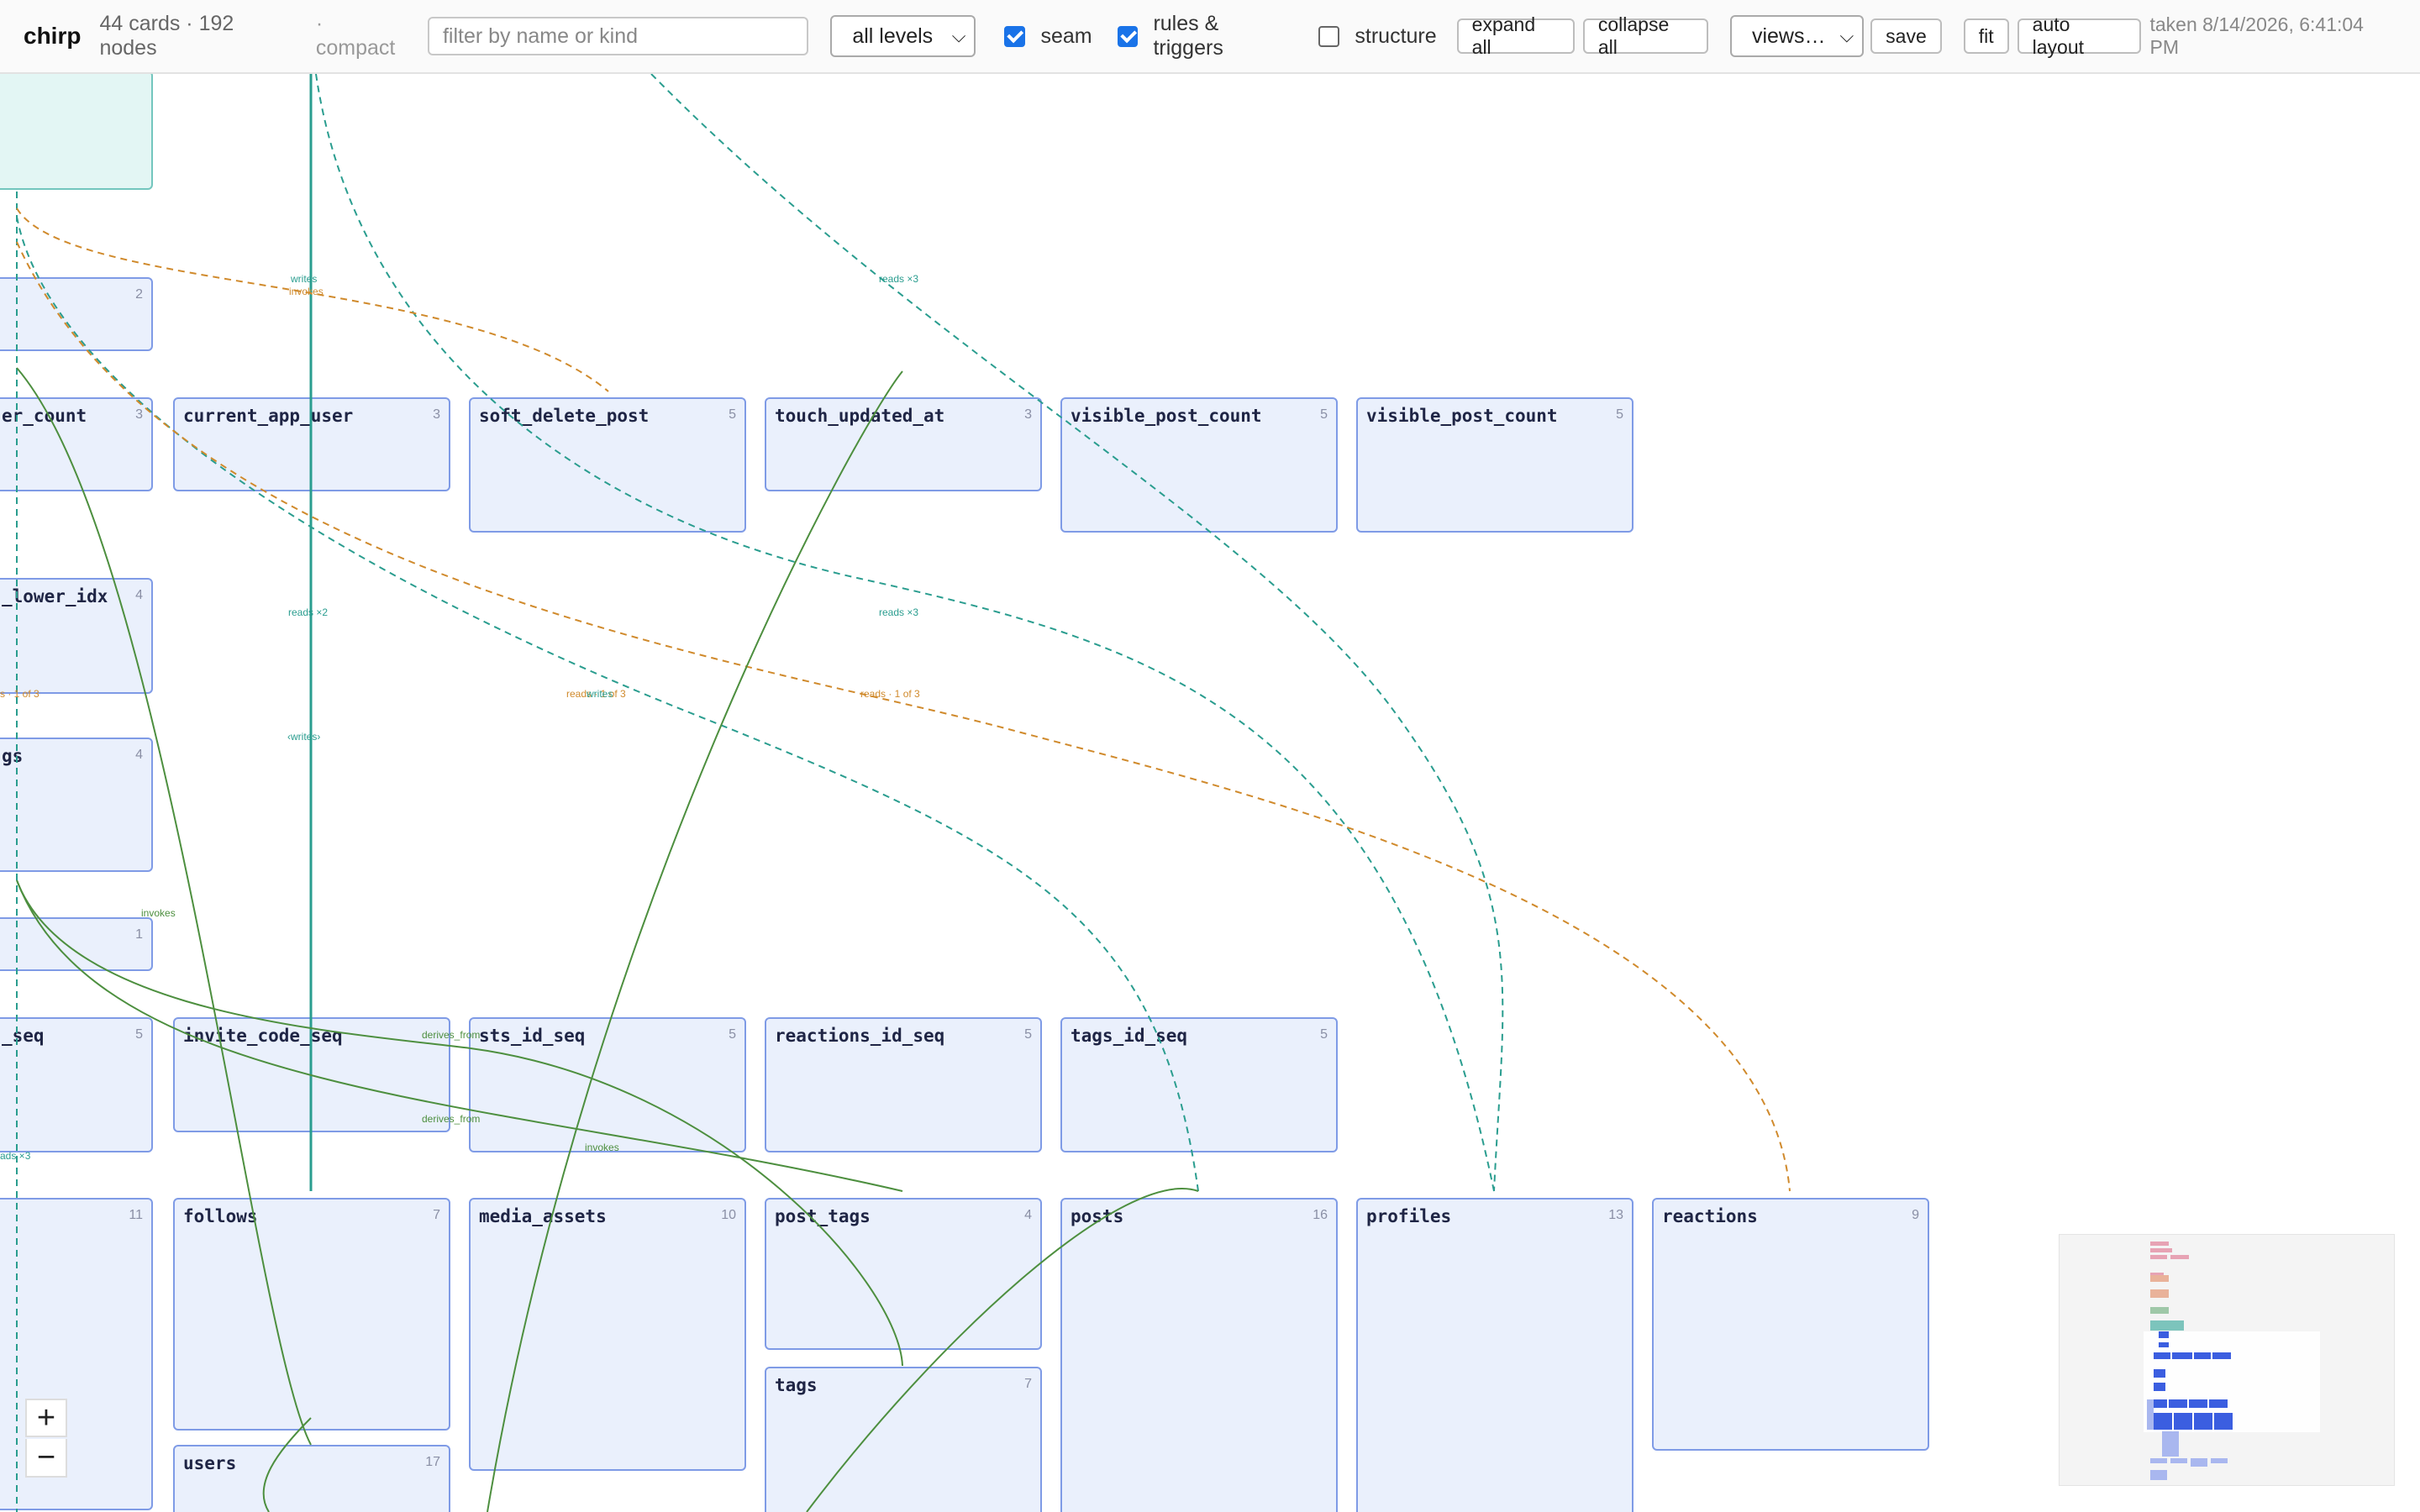 The height and width of the screenshot is (1512, 2420). What do you see at coordinates (1128, 36) in the screenshot?
I see `rules-triggers-checkbox` at bounding box center [1128, 36].